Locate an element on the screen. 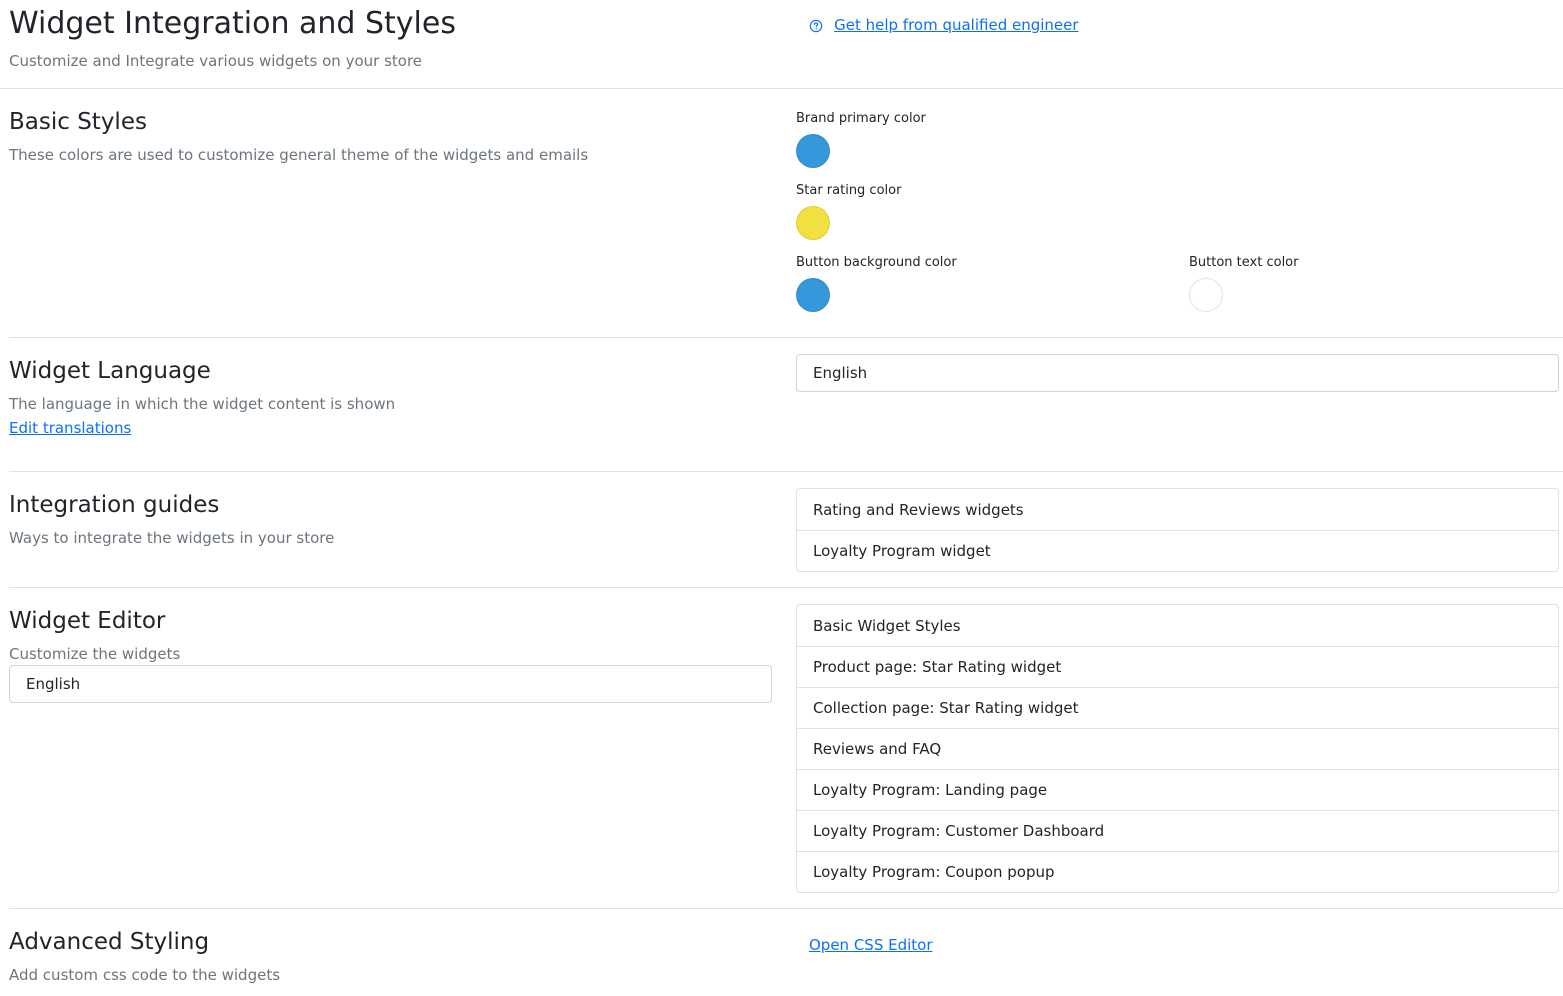  brand-primary-swatch is located at coordinates (813, 151).